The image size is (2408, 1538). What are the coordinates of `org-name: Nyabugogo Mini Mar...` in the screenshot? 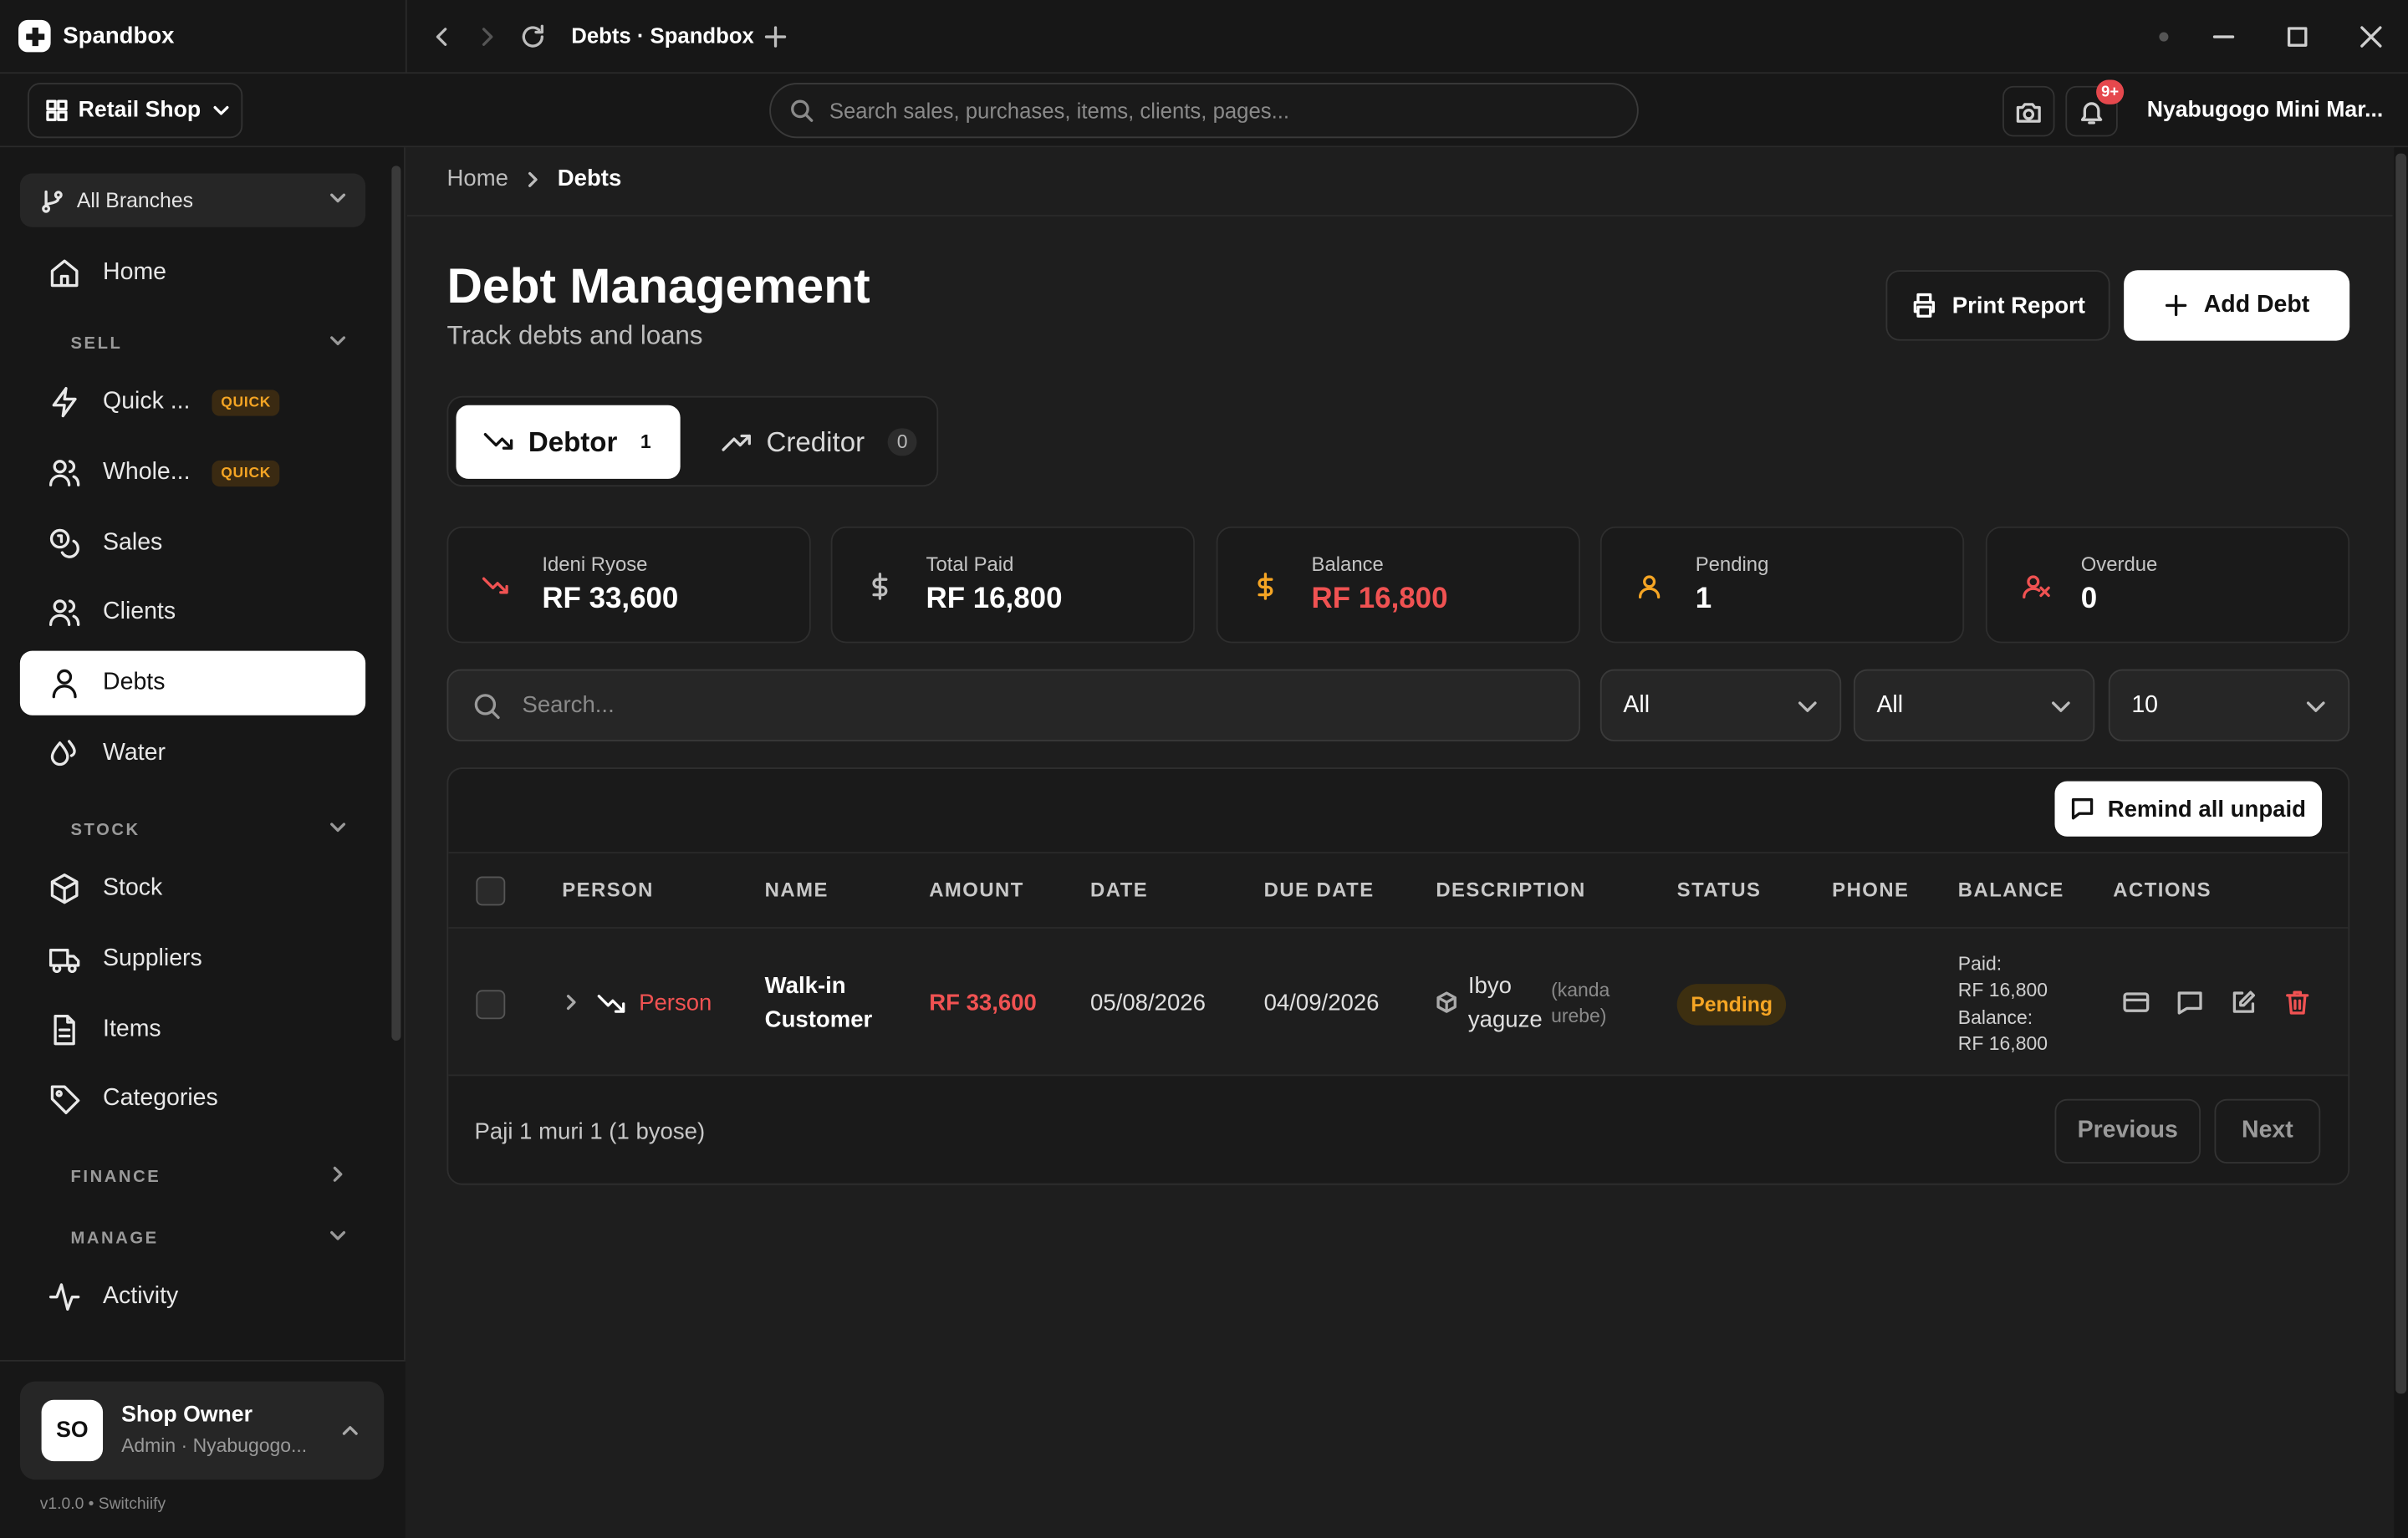 It's located at (2270, 111).